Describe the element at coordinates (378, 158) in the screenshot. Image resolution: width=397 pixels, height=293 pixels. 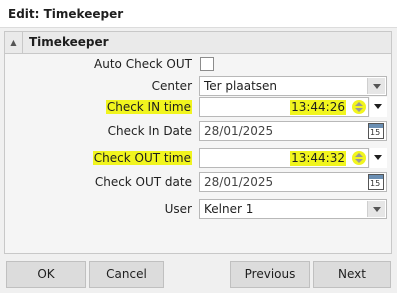
I see `check-out-time-dropdown-icon` at that location.